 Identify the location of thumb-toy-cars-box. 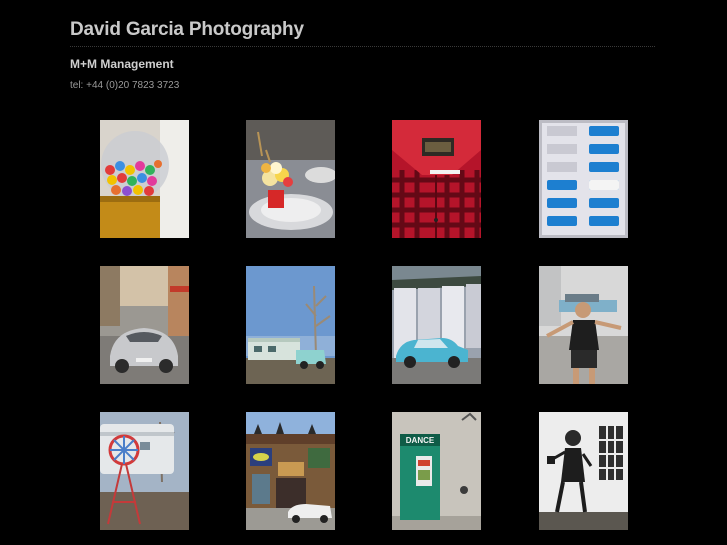
(583, 179).